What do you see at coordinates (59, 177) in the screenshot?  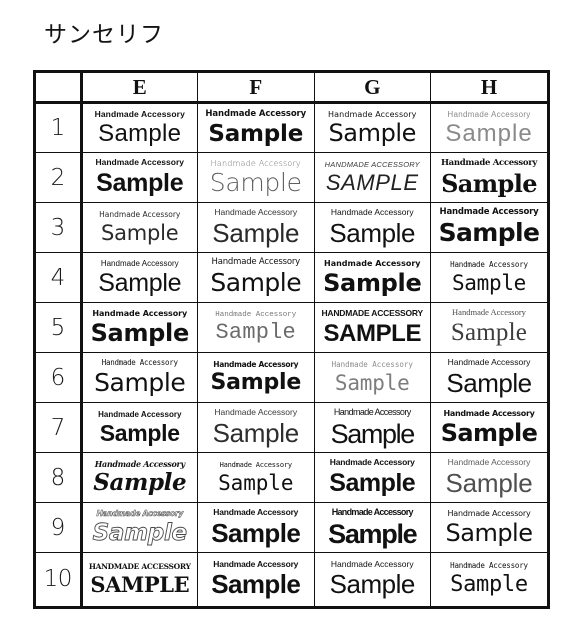 I see `row-label-2: 2` at bounding box center [59, 177].